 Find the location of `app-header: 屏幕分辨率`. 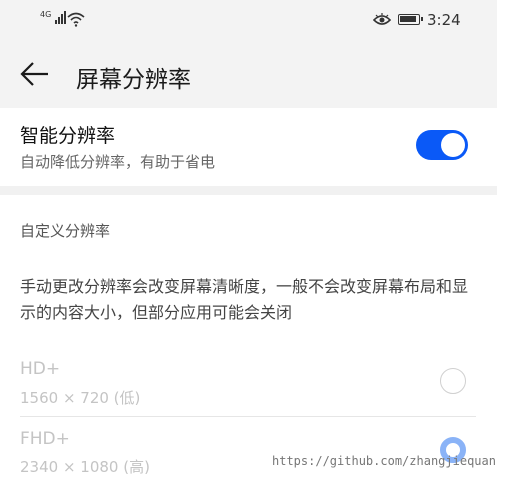

app-header: 屏幕分辨率 is located at coordinates (248, 77).